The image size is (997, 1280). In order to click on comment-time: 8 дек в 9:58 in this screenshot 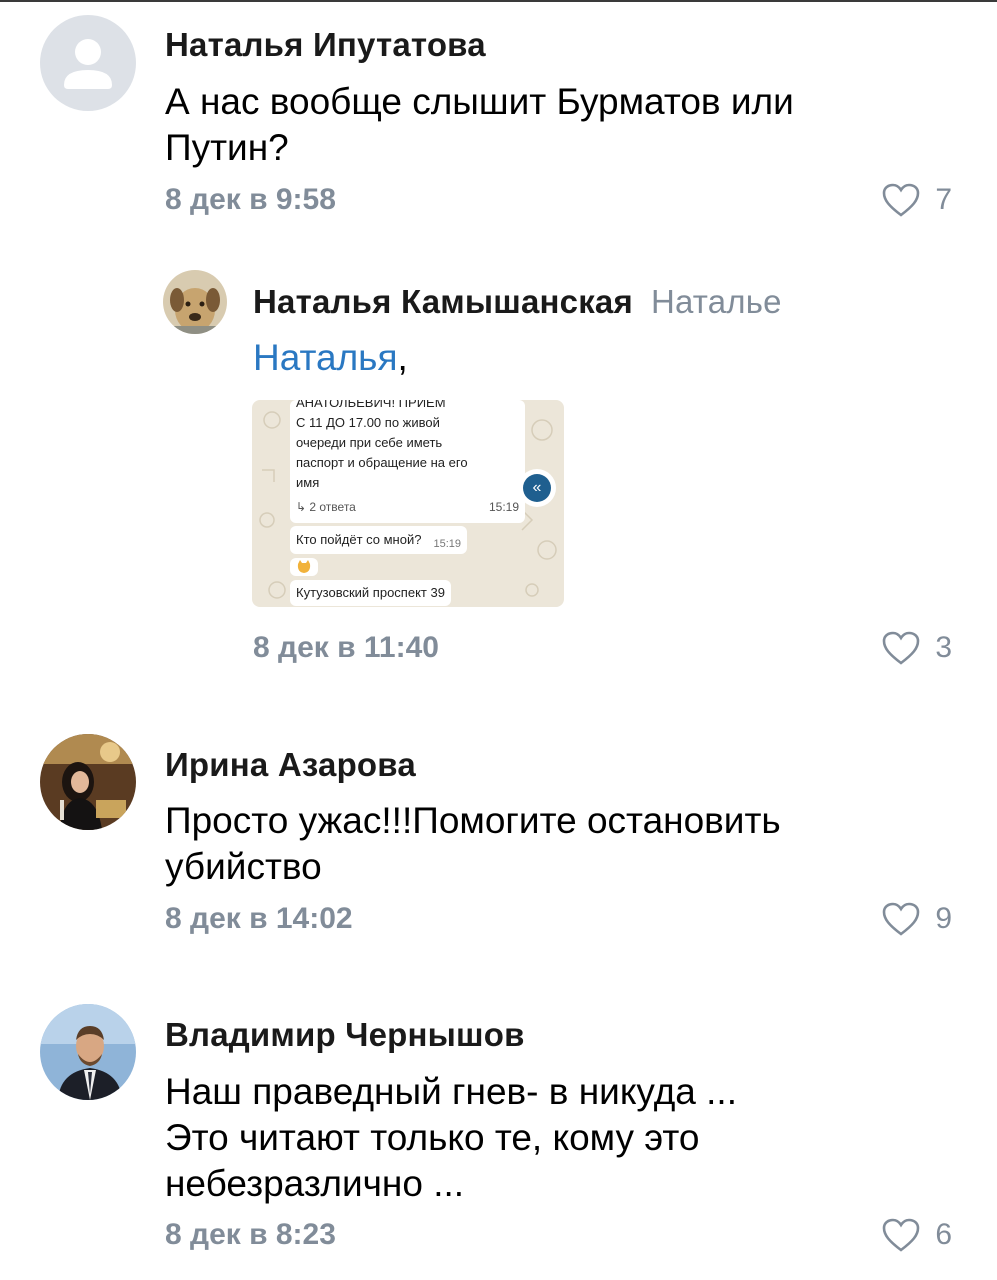, I will do `click(250, 200)`.